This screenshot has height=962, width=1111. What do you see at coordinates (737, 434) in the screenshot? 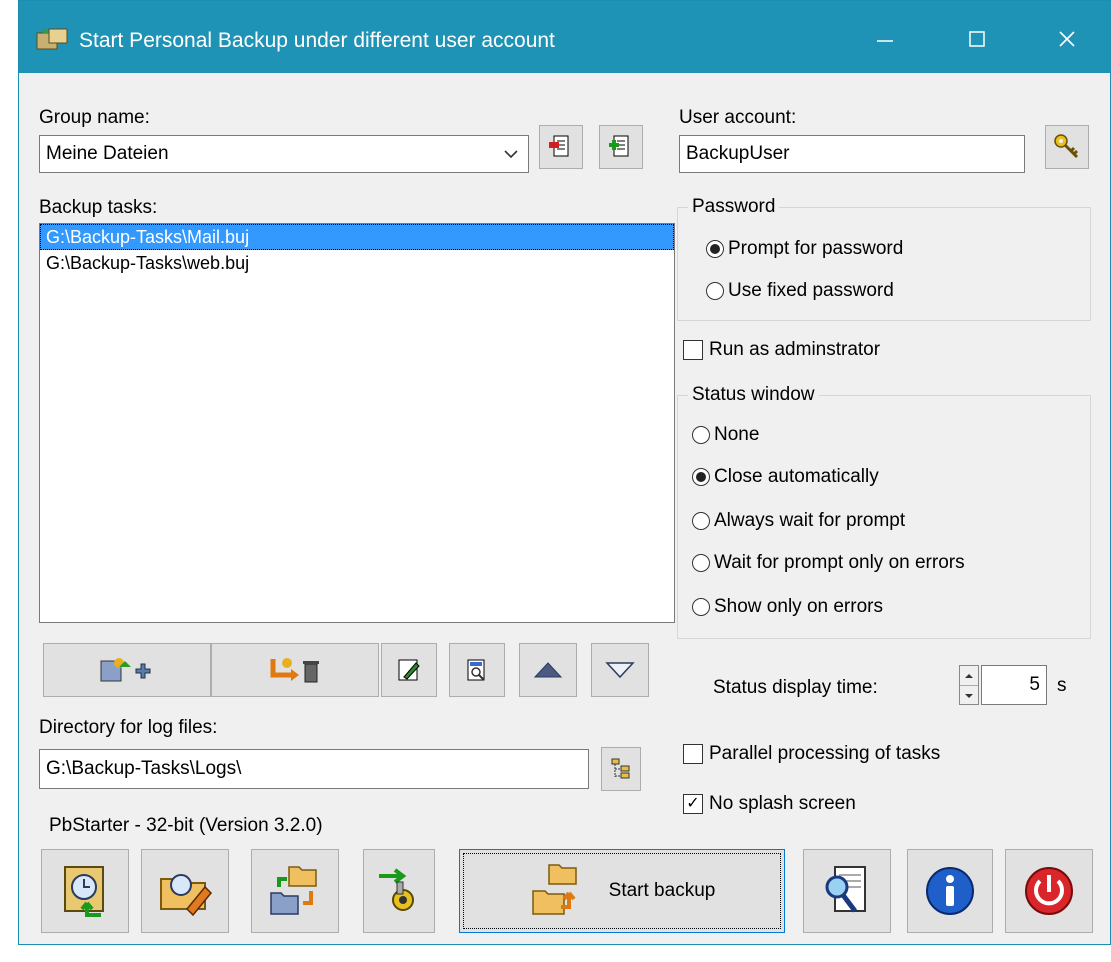
I see `radio-label: None` at bounding box center [737, 434].